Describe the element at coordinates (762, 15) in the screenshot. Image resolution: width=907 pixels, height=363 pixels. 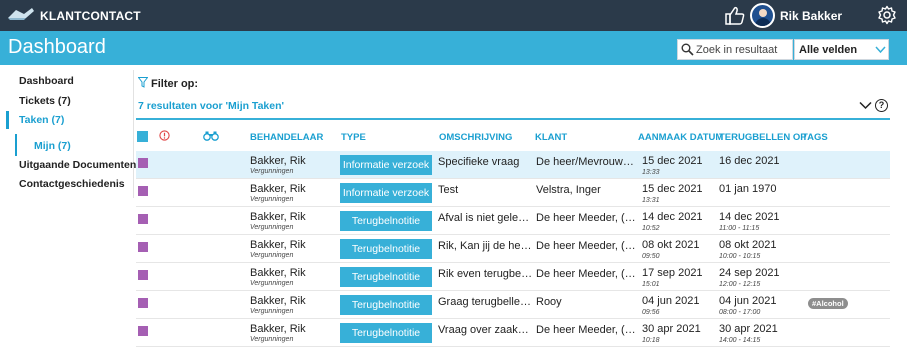
I see `user-avatar` at that location.